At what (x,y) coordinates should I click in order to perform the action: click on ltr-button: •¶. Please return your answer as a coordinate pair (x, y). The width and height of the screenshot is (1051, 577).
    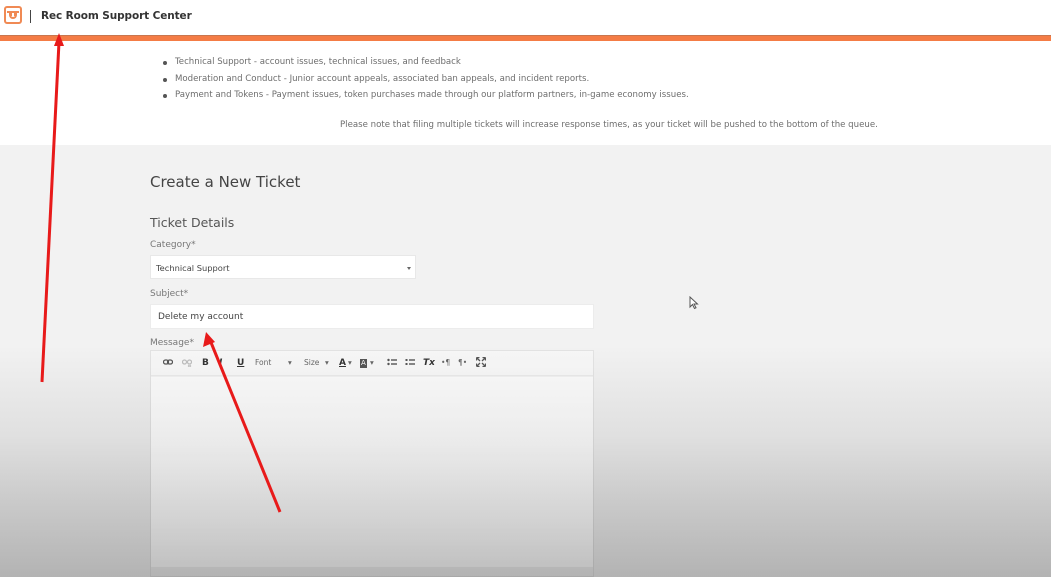
    Looking at the image, I should click on (445, 363).